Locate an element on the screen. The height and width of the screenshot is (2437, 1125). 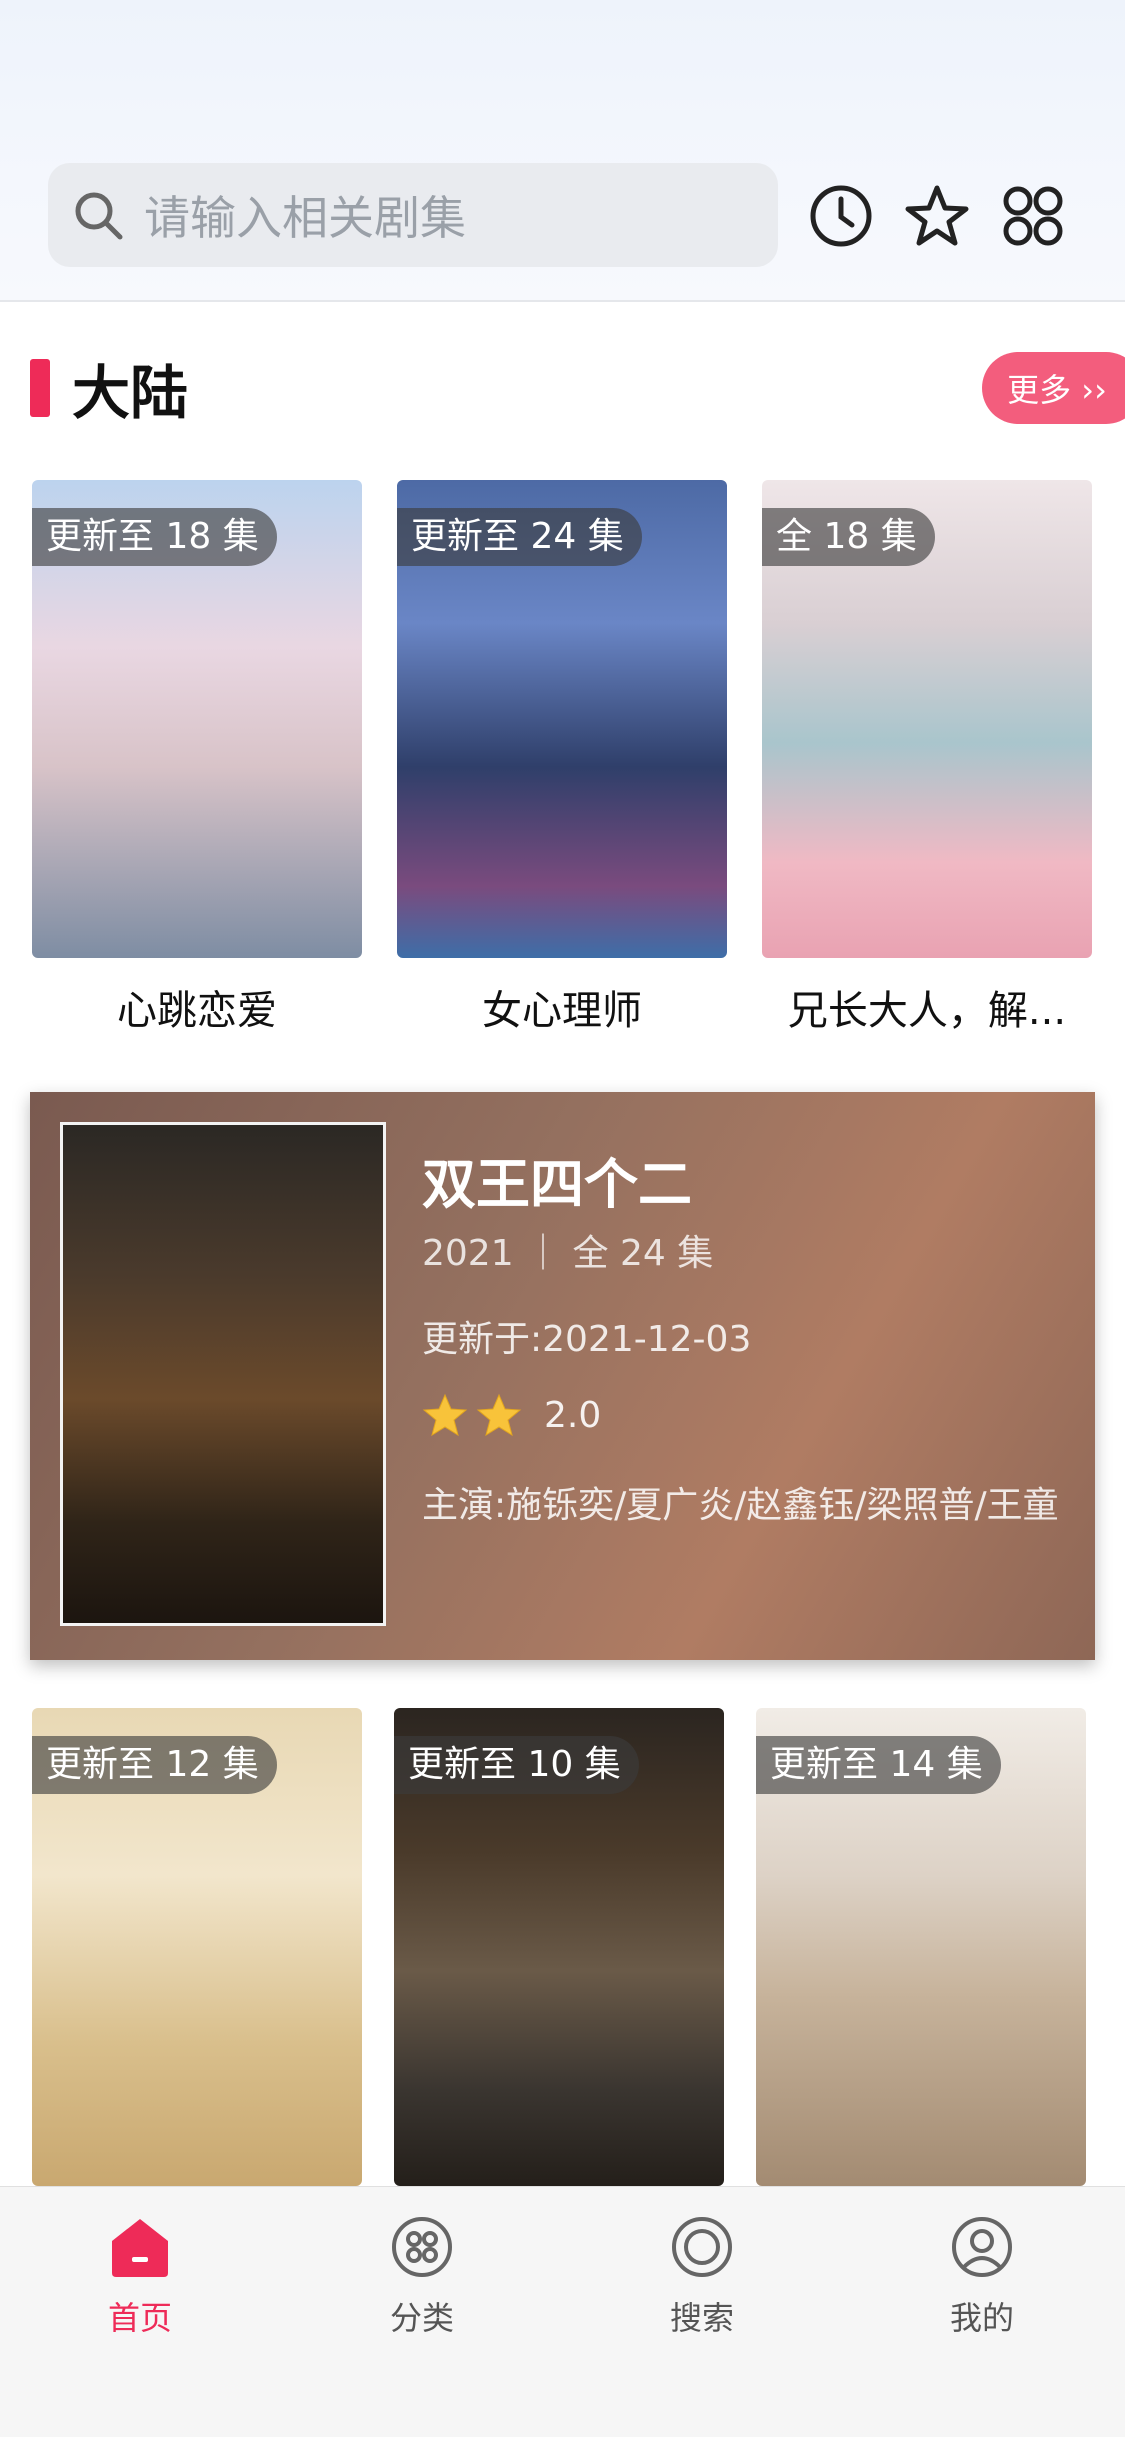
featured-rating: 2.0 is located at coordinates (511, 1415).